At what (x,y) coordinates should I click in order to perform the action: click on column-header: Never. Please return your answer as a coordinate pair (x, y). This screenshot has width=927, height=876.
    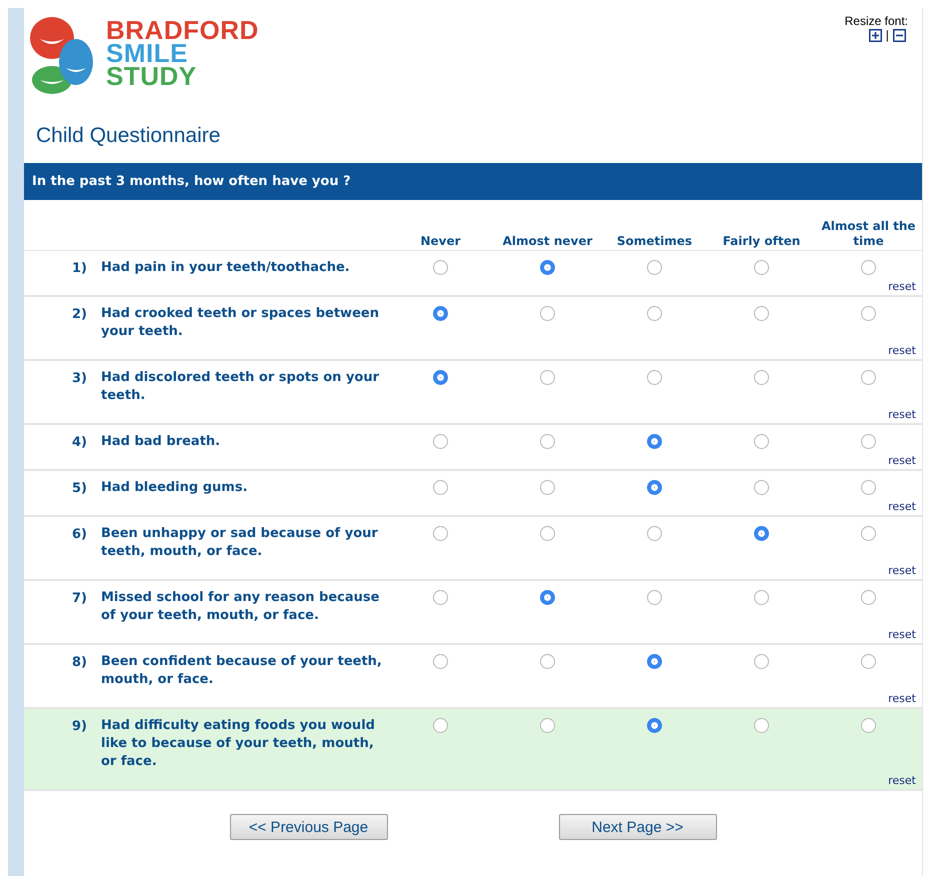
    Looking at the image, I should click on (440, 242).